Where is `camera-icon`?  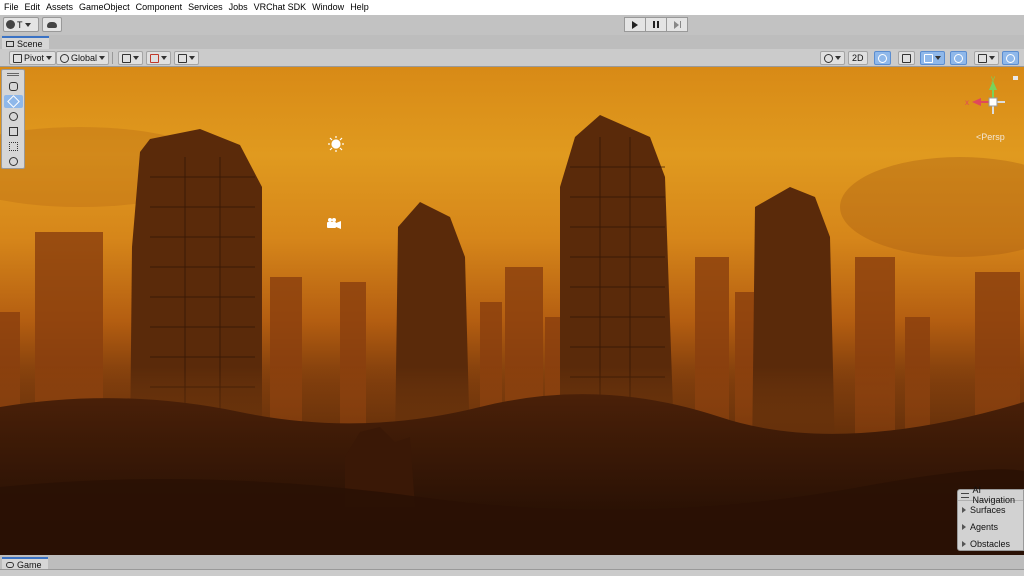 camera-icon is located at coordinates (982, 58).